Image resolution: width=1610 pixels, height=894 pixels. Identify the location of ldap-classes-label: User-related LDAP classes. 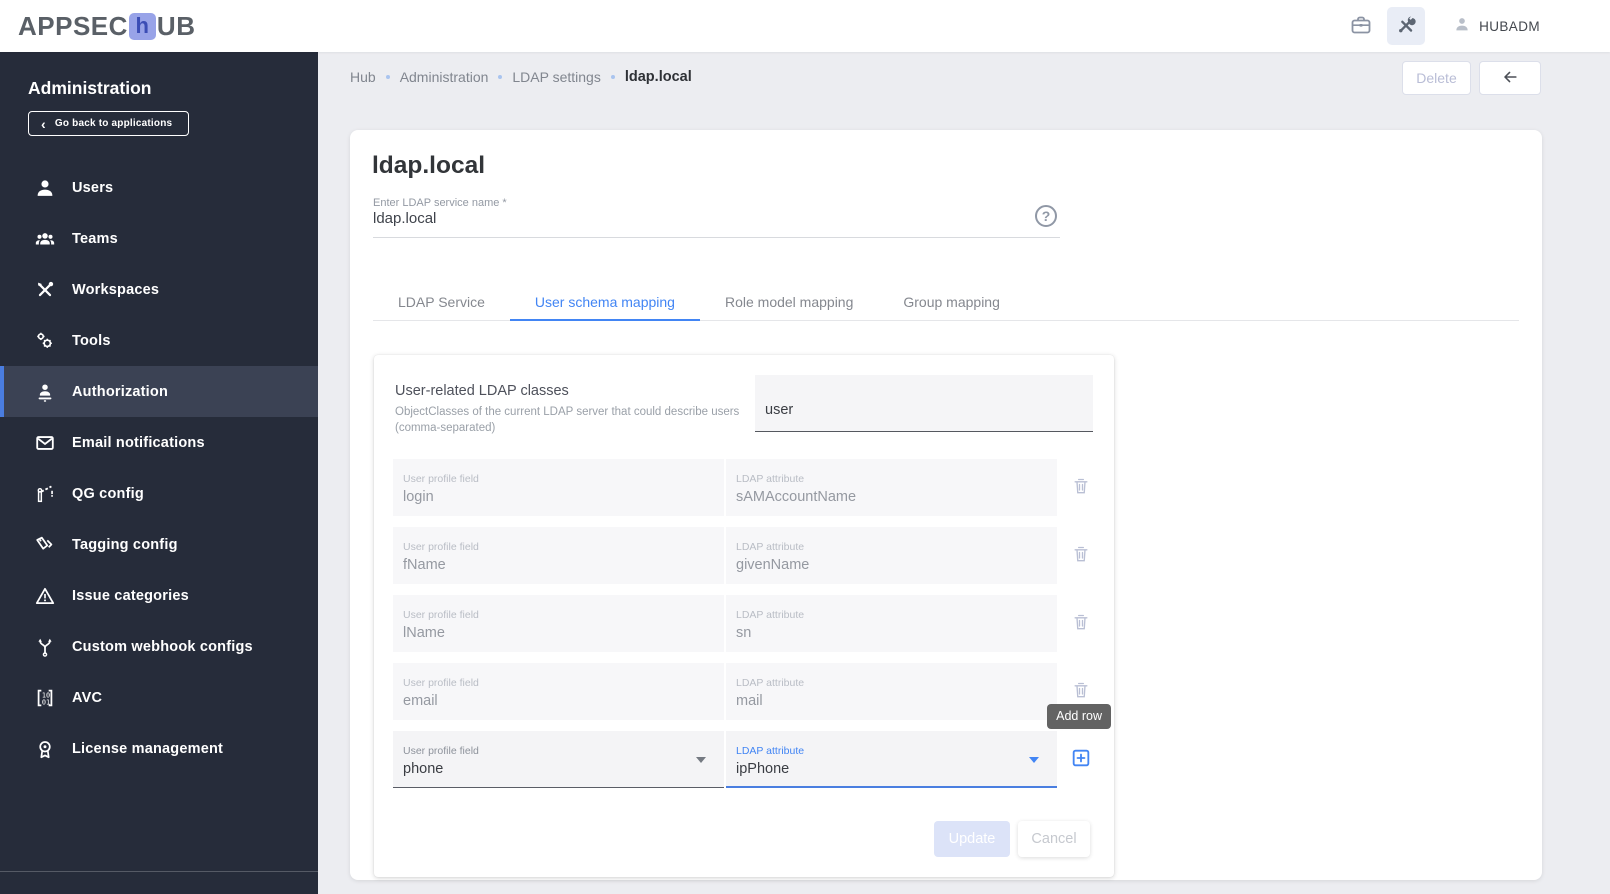
(482, 391).